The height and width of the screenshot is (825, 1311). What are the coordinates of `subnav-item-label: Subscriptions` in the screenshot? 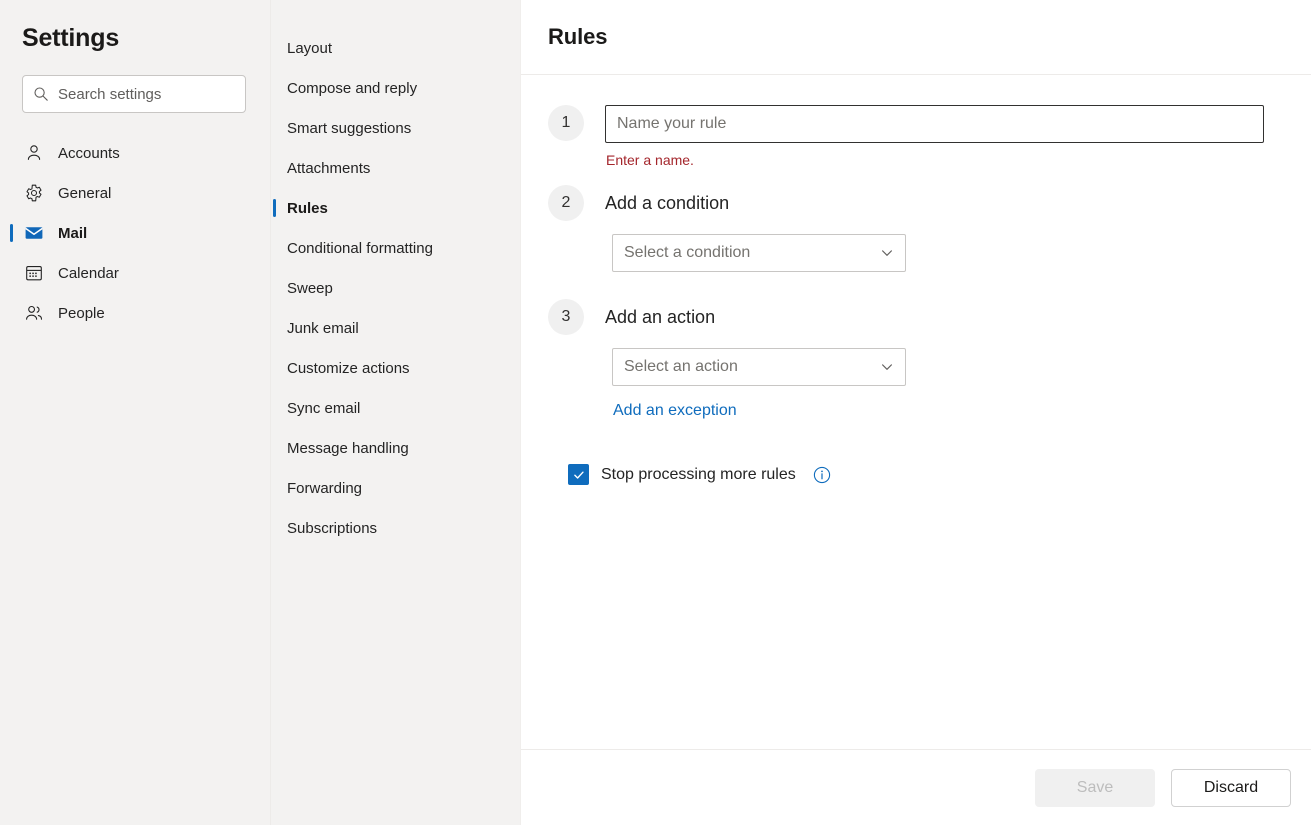 It's located at (332, 528).